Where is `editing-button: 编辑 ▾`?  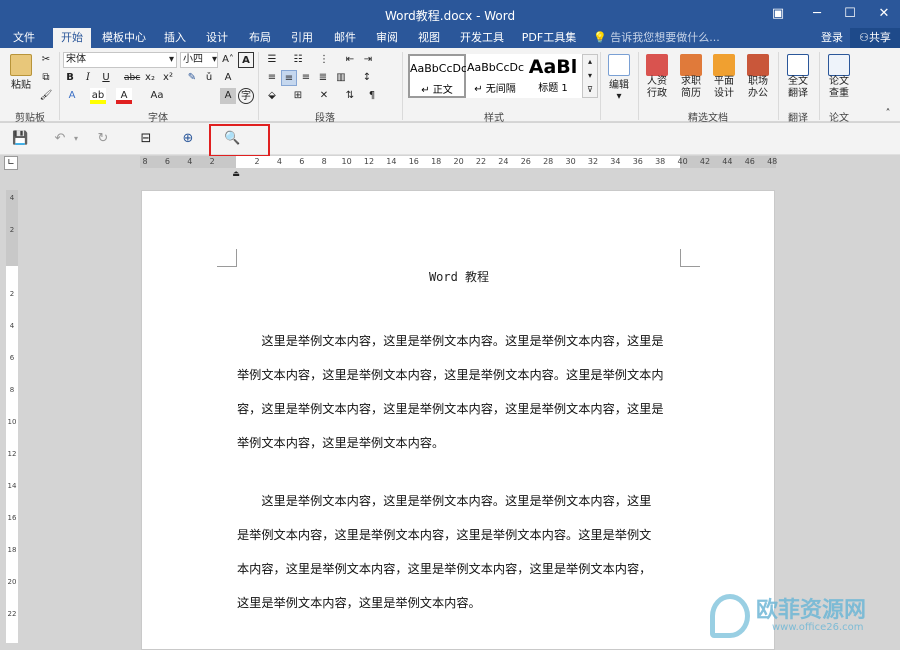
editing-button: 编辑 ▾ is located at coordinates (619, 79).